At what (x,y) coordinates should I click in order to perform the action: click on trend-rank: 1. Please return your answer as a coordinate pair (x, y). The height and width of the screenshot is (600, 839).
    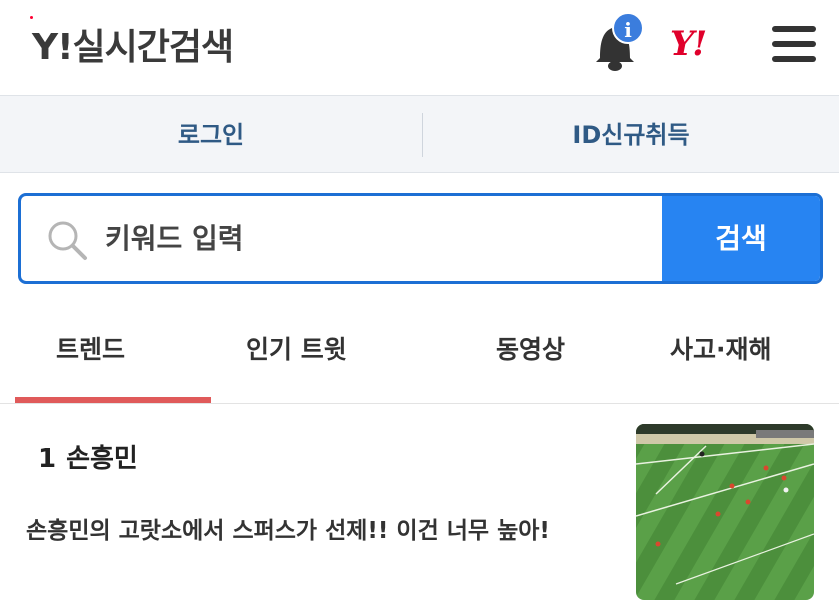
    Looking at the image, I should click on (47, 459).